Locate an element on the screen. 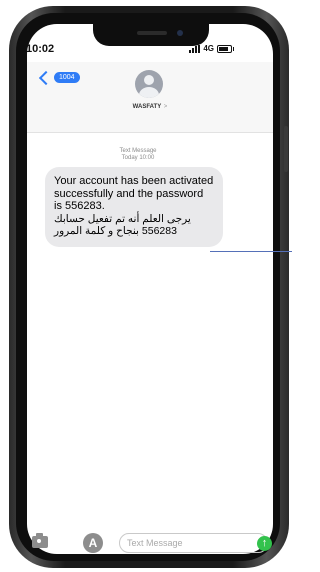 This screenshot has width=320, height=572. thread-meta: Text Message Today 10:00 is located at coordinates (138, 155).